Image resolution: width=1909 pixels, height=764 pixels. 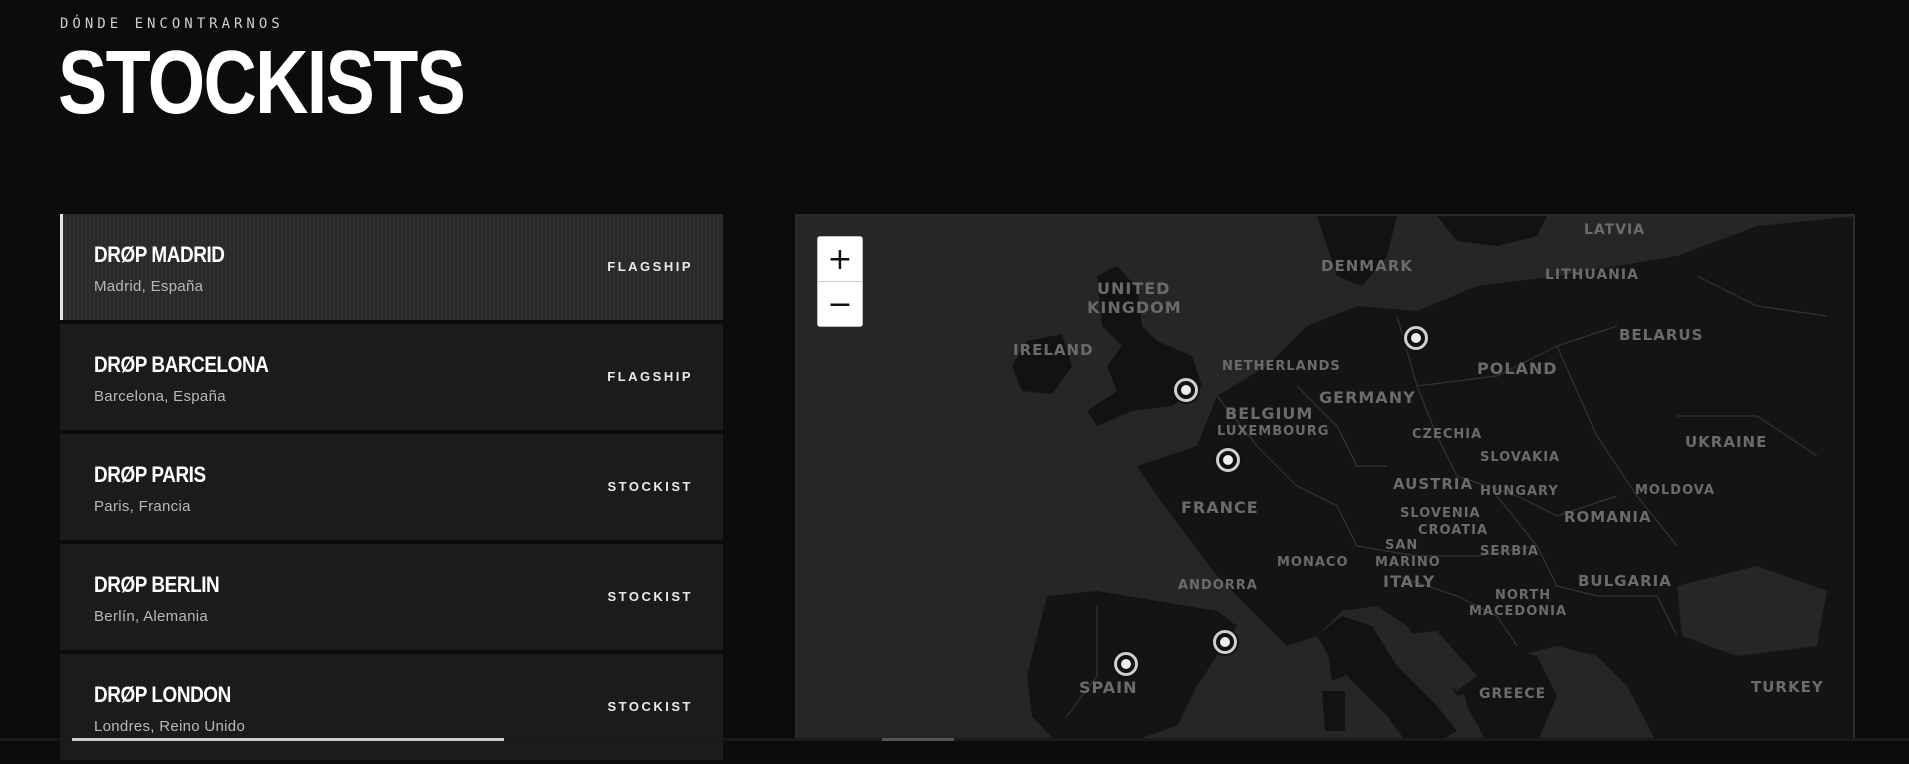 What do you see at coordinates (1517, 368) in the screenshot?
I see `map-label-poland: POLAND` at bounding box center [1517, 368].